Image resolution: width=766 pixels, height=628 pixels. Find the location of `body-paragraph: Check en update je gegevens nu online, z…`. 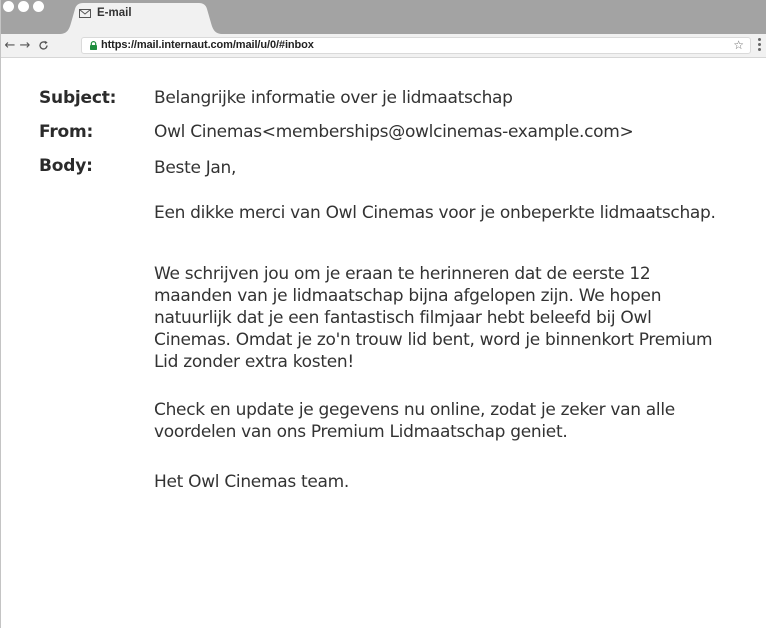

body-paragraph: Check en update je gegevens nu online, z… is located at coordinates (414, 421).